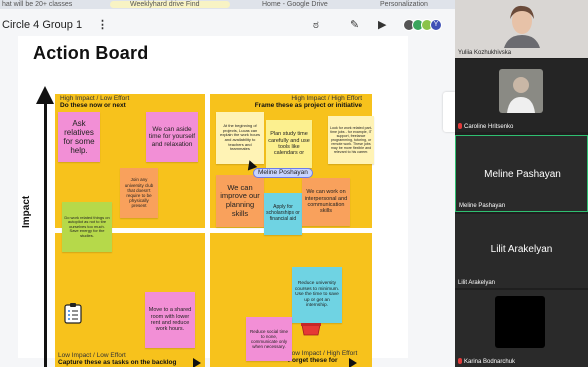 Image resolution: width=588 pixels, height=367 pixels. Describe the element at coordinates (91, 53) in the screenshot. I see `action-board-title: Action Board` at that location.